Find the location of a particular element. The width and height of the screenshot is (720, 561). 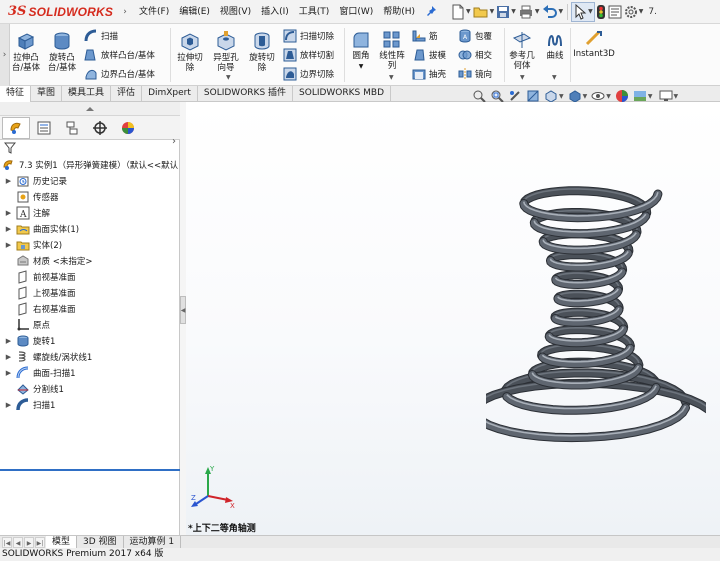

instant3d-button: Instant3D is located at coordinates (594, 44).